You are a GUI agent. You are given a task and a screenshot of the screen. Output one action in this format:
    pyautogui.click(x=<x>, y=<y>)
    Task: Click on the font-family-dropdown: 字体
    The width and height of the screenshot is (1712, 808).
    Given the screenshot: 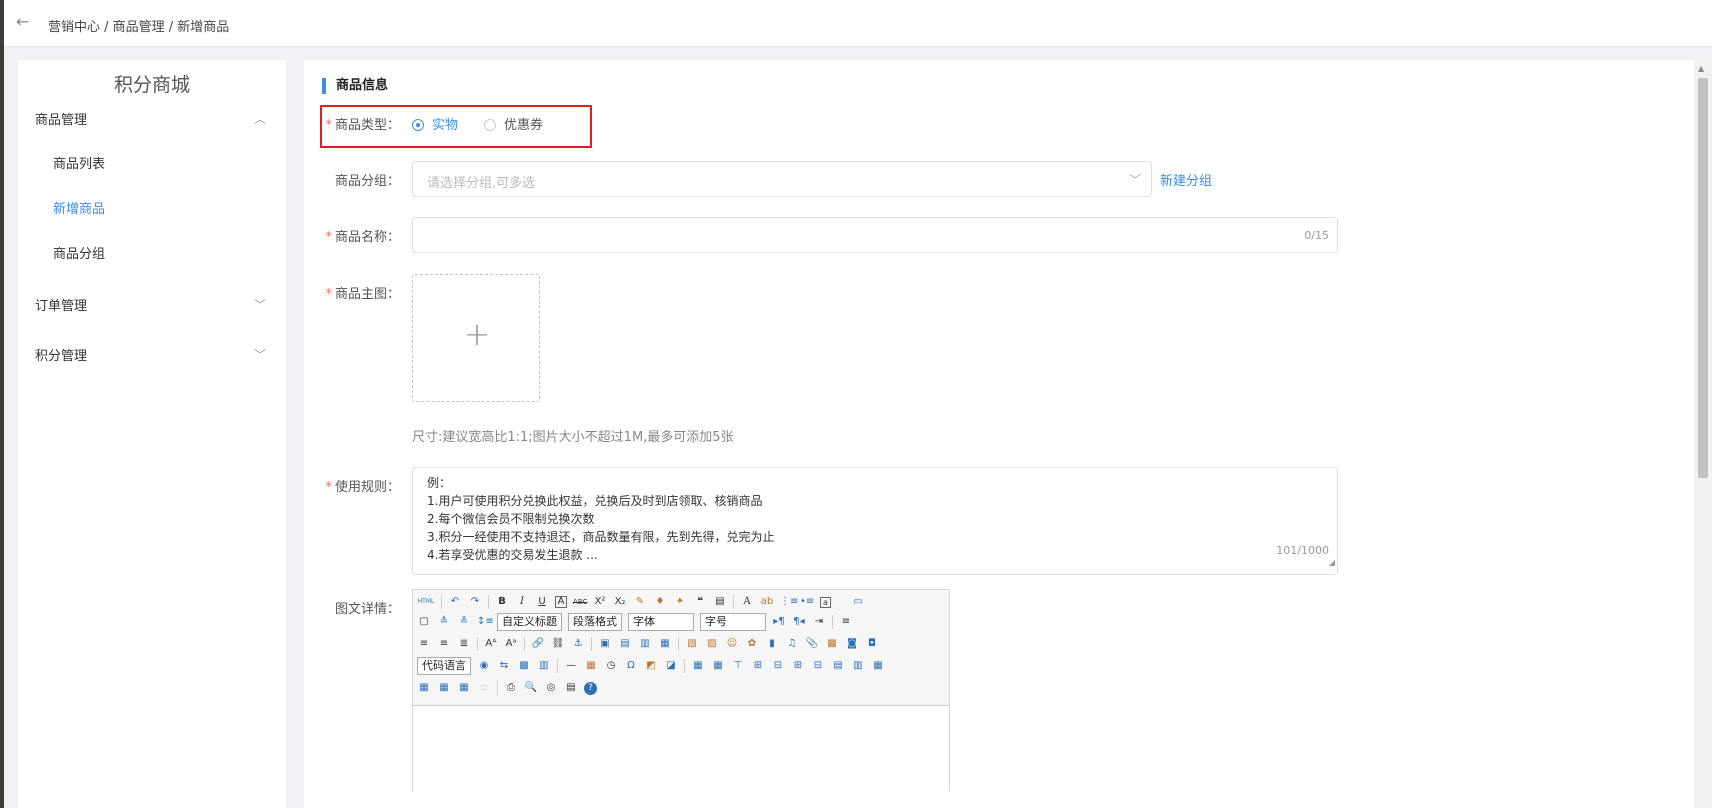 What is the action you would take?
    pyautogui.click(x=661, y=622)
    